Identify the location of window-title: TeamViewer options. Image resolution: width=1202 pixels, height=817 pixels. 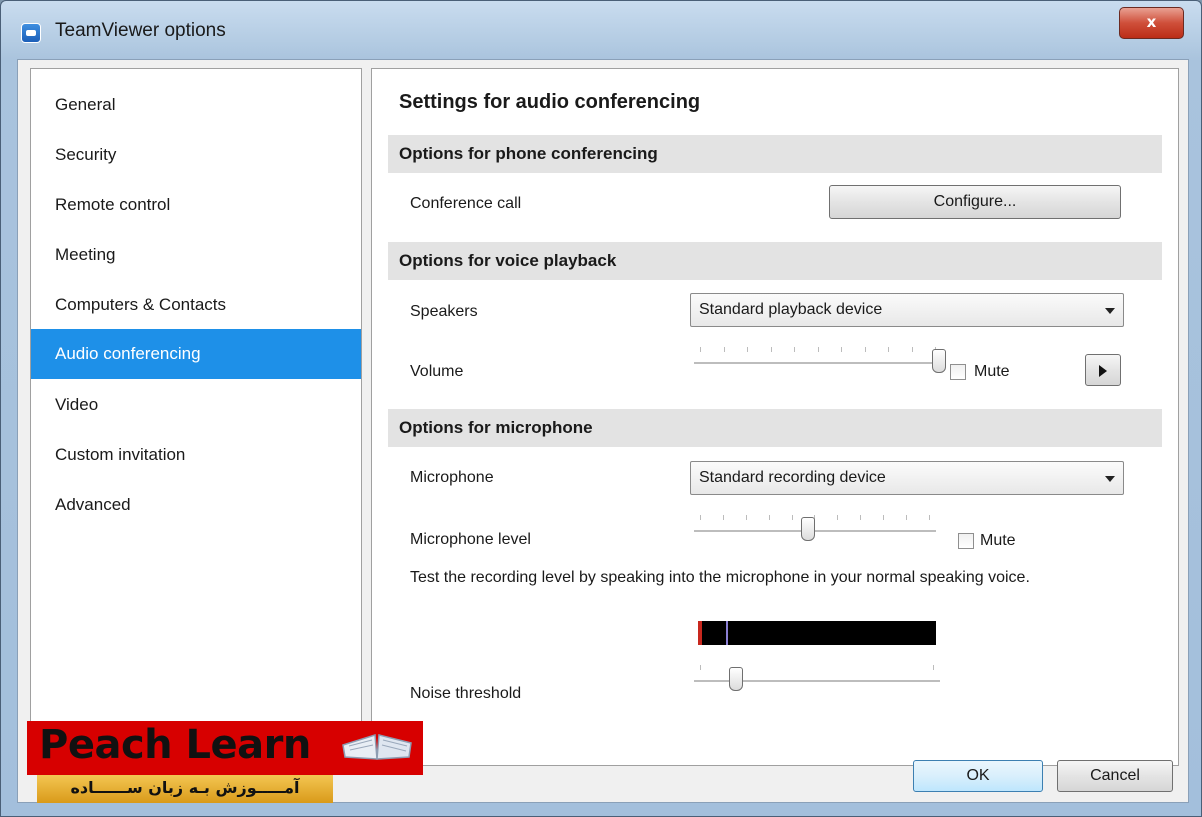
(140, 30).